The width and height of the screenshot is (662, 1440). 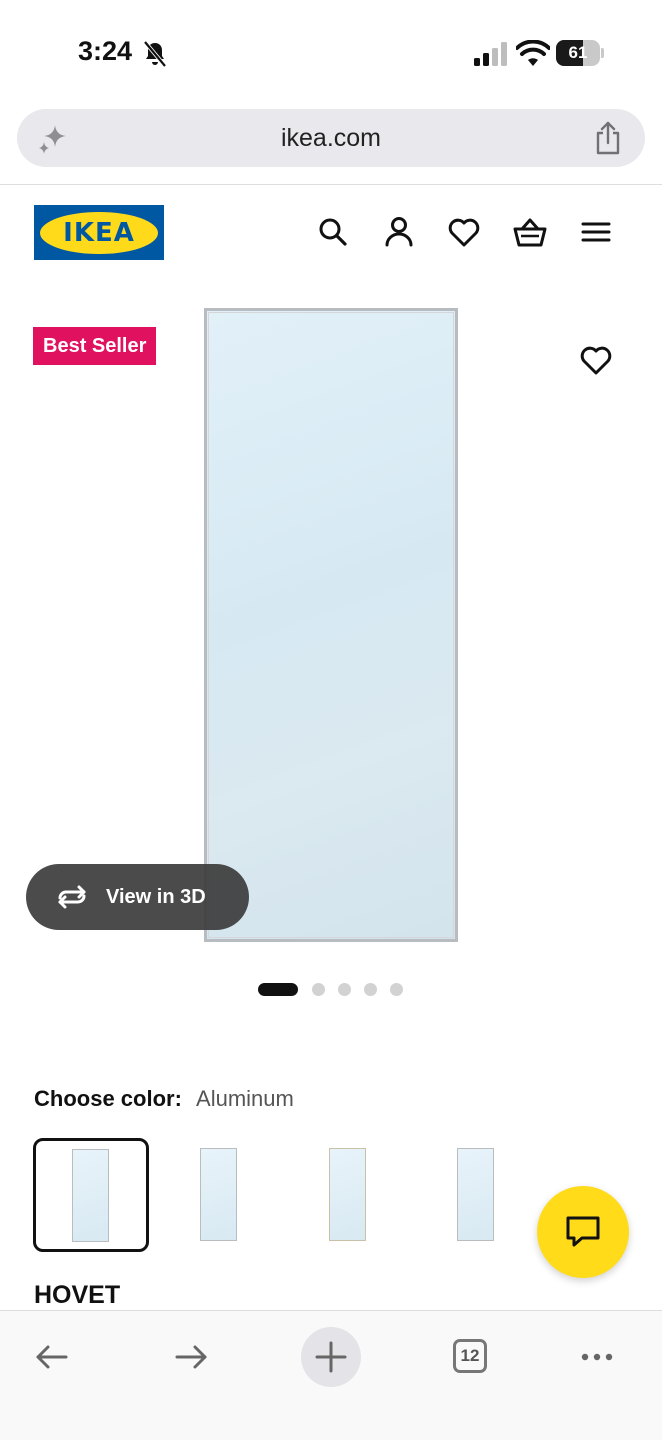 I want to click on ikea-logo: IKEA, so click(x=99, y=232).